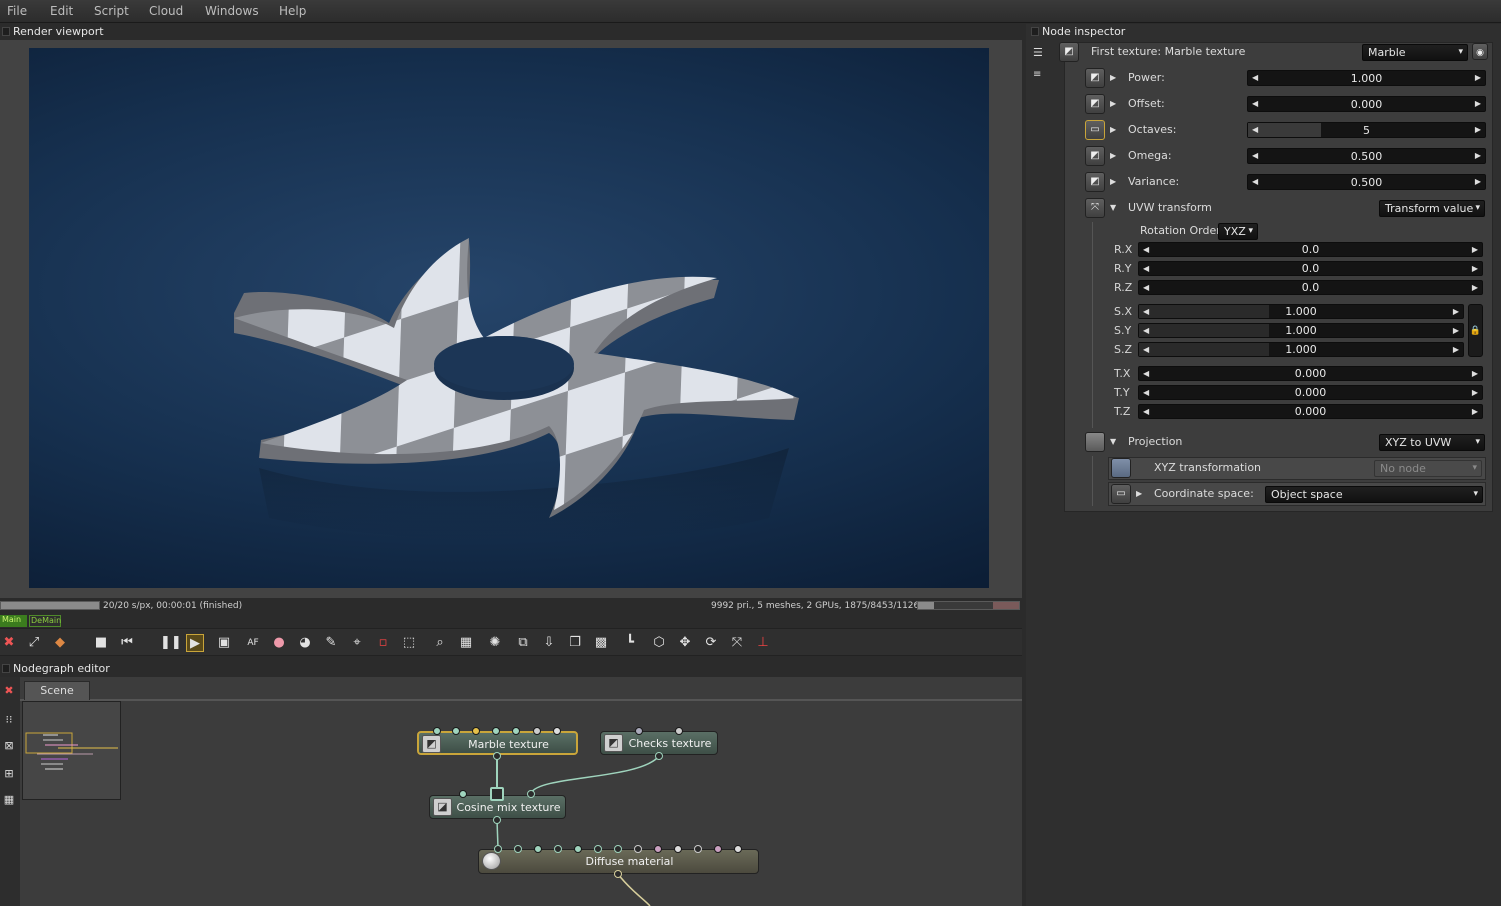 The image size is (1501, 906). Describe the element at coordinates (1366, 130) in the screenshot. I see `octaves-slider: ◀ 5 ▶` at that location.